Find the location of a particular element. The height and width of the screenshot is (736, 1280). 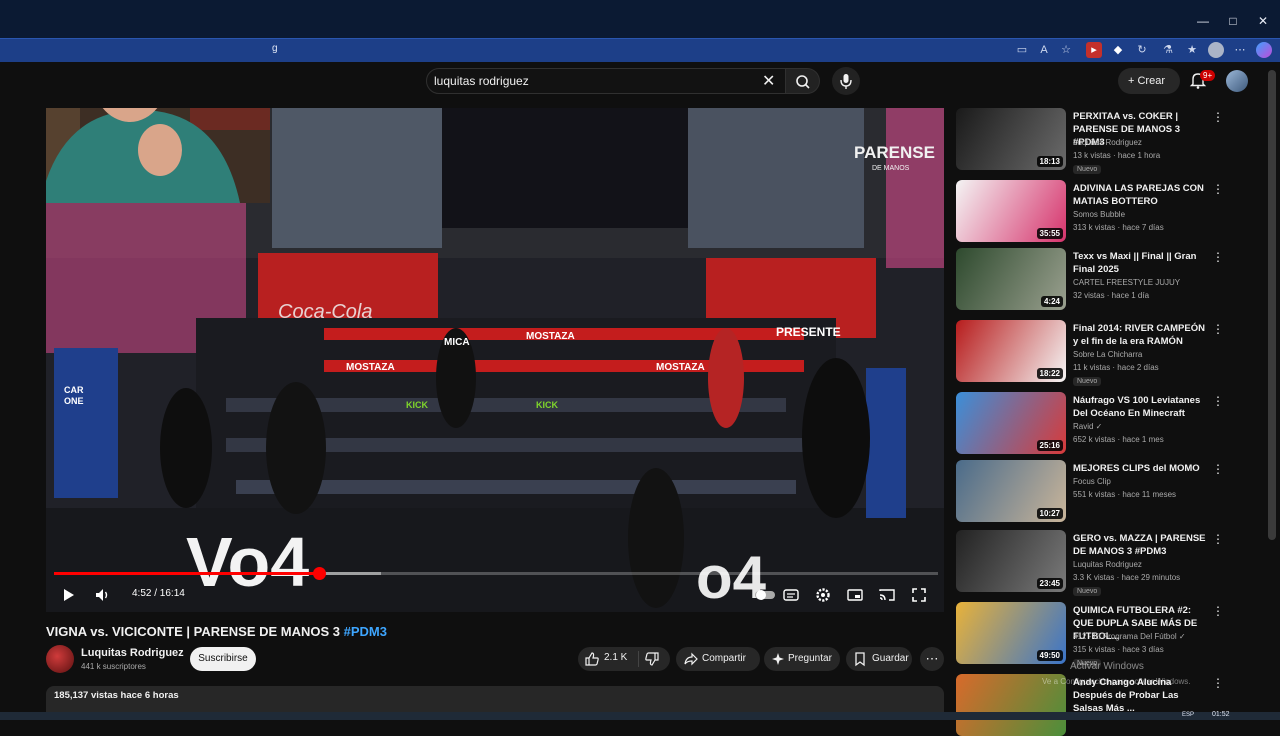

like-button is located at coordinates (592, 659).